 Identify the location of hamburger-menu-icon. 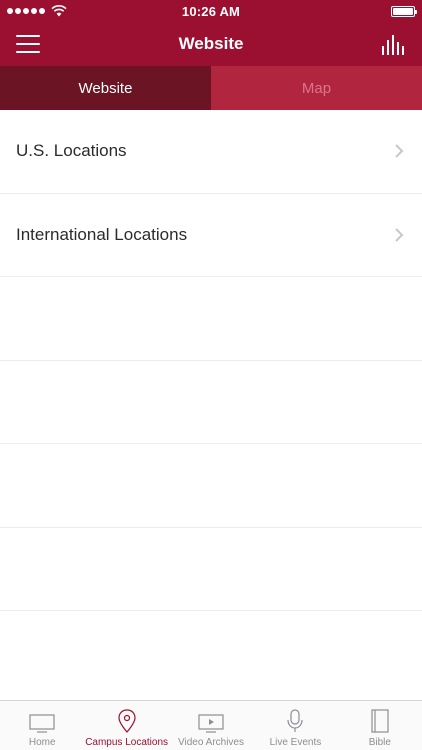
(28, 44).